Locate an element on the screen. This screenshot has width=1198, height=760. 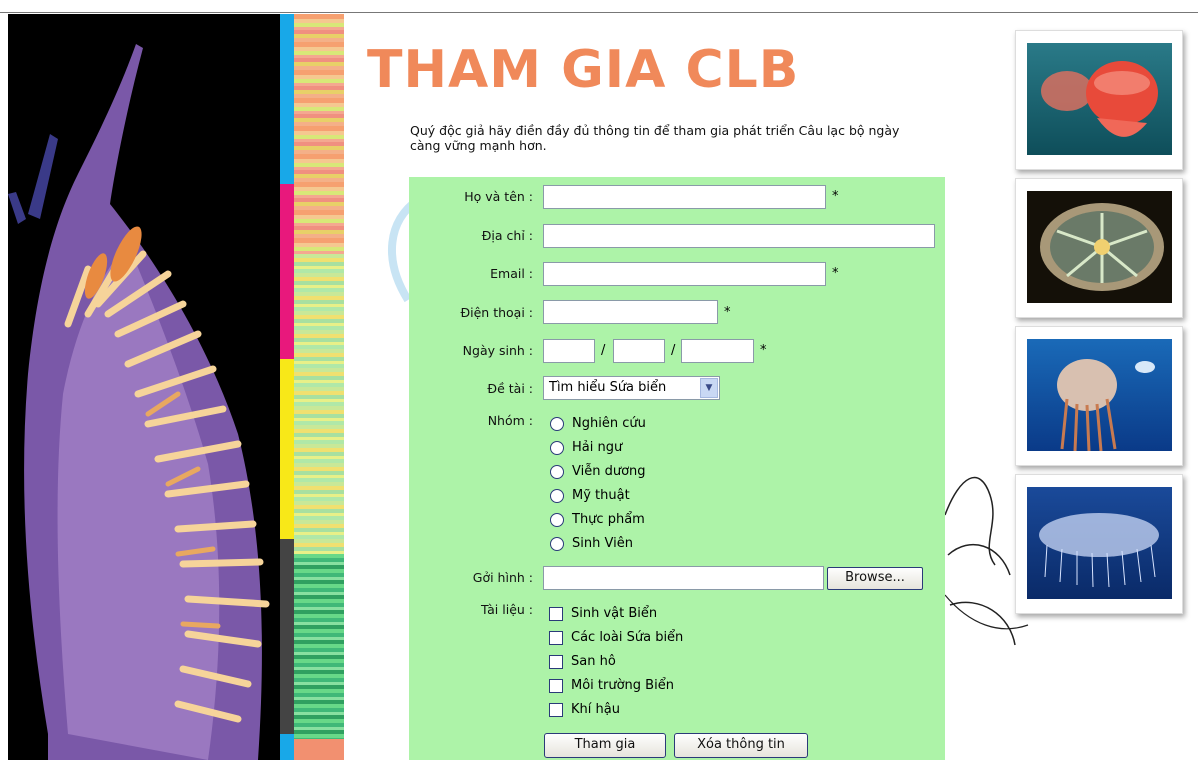
topic-selected-value: Tìm hiểu Sứa biển is located at coordinates (608, 387).